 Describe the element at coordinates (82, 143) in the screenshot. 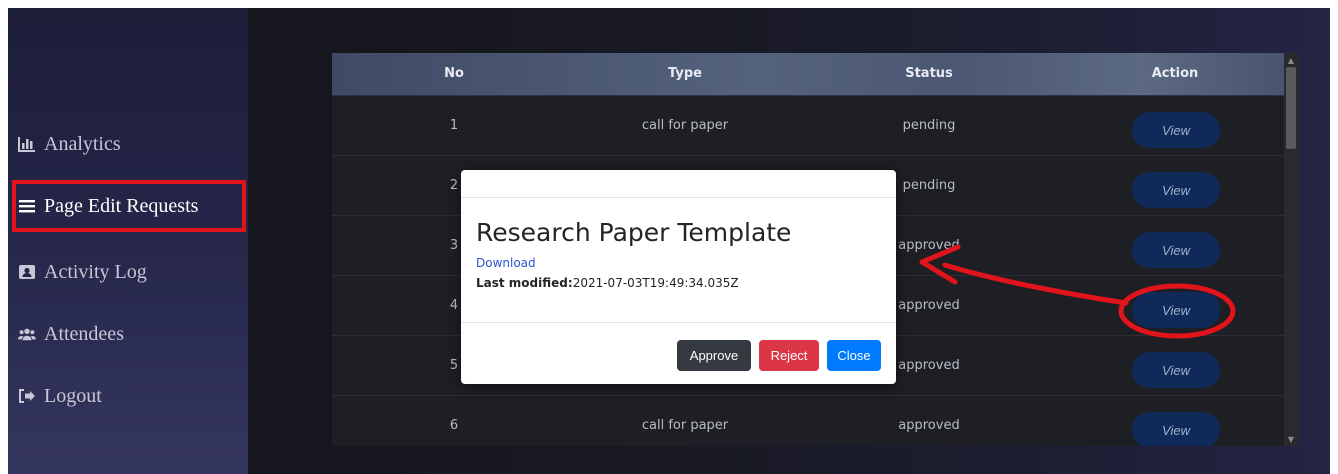

I see `sidebar-item-label: Analytics` at that location.